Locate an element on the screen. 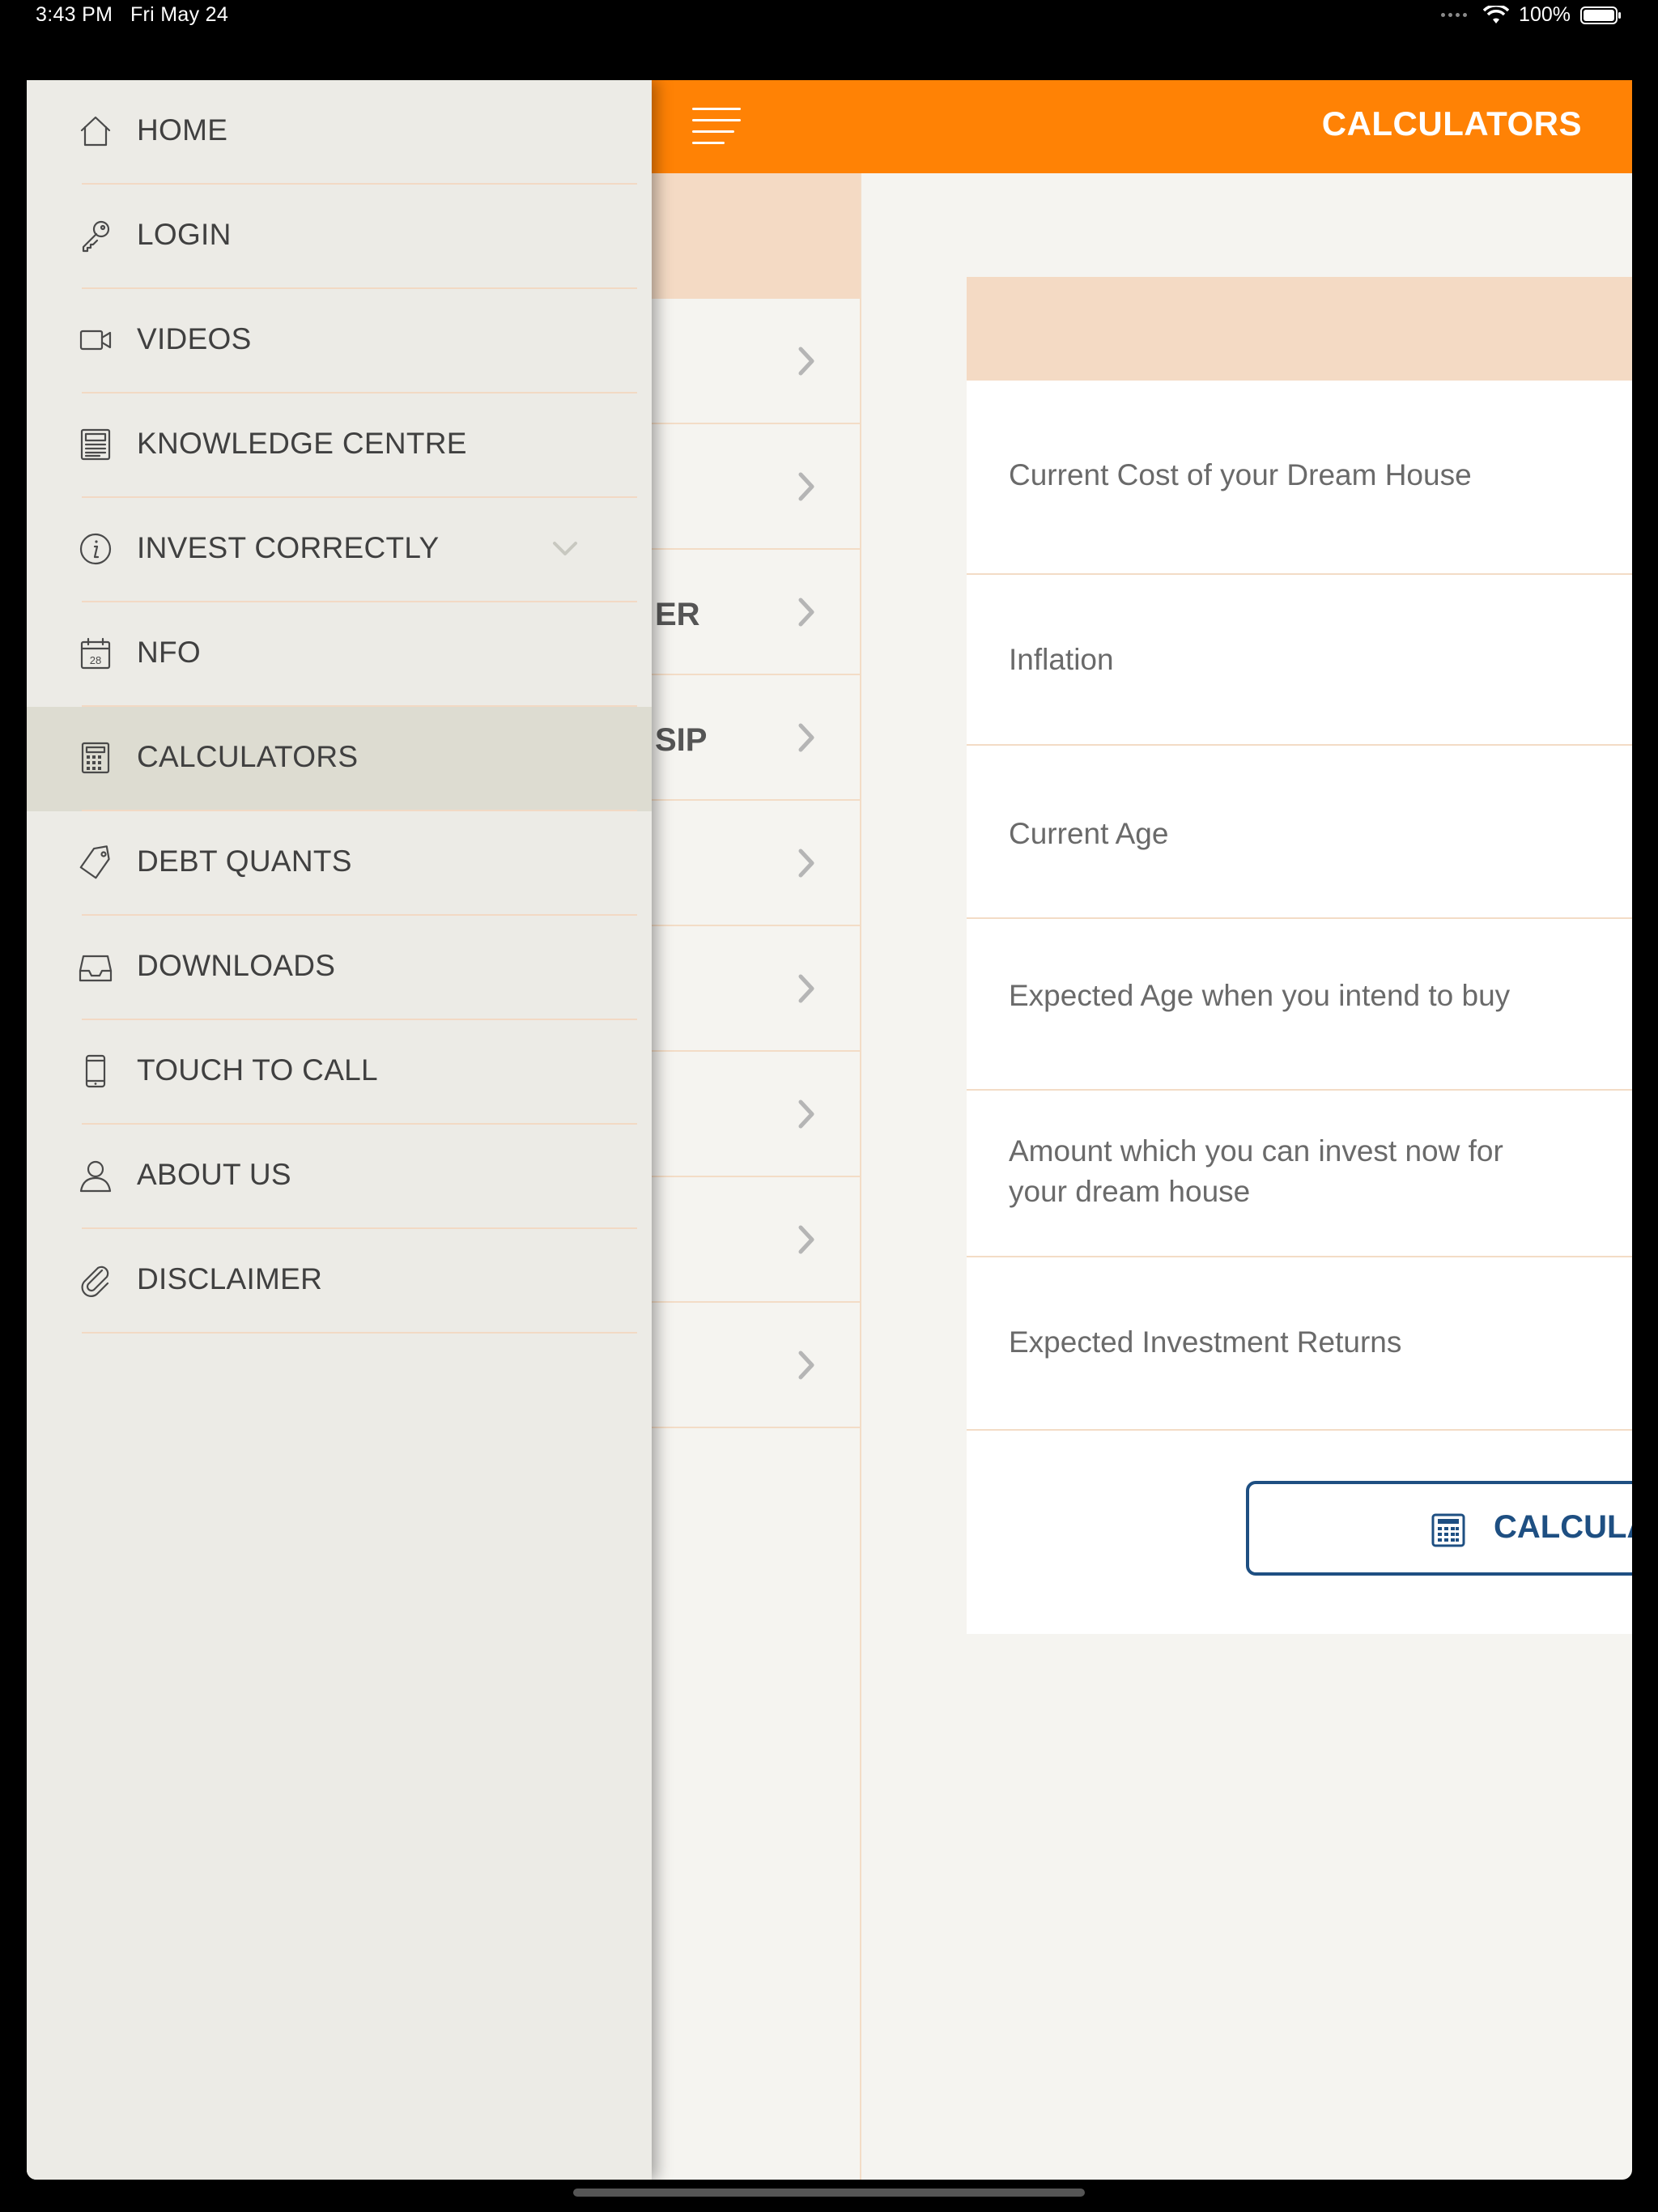 The width and height of the screenshot is (1658, 2212). battery-icon is located at coordinates (1601, 16).